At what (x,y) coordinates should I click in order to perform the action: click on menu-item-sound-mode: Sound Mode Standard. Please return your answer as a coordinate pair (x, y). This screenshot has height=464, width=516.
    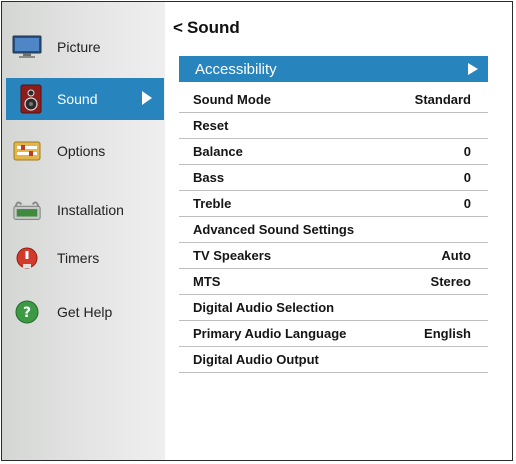
    Looking at the image, I should click on (333, 100).